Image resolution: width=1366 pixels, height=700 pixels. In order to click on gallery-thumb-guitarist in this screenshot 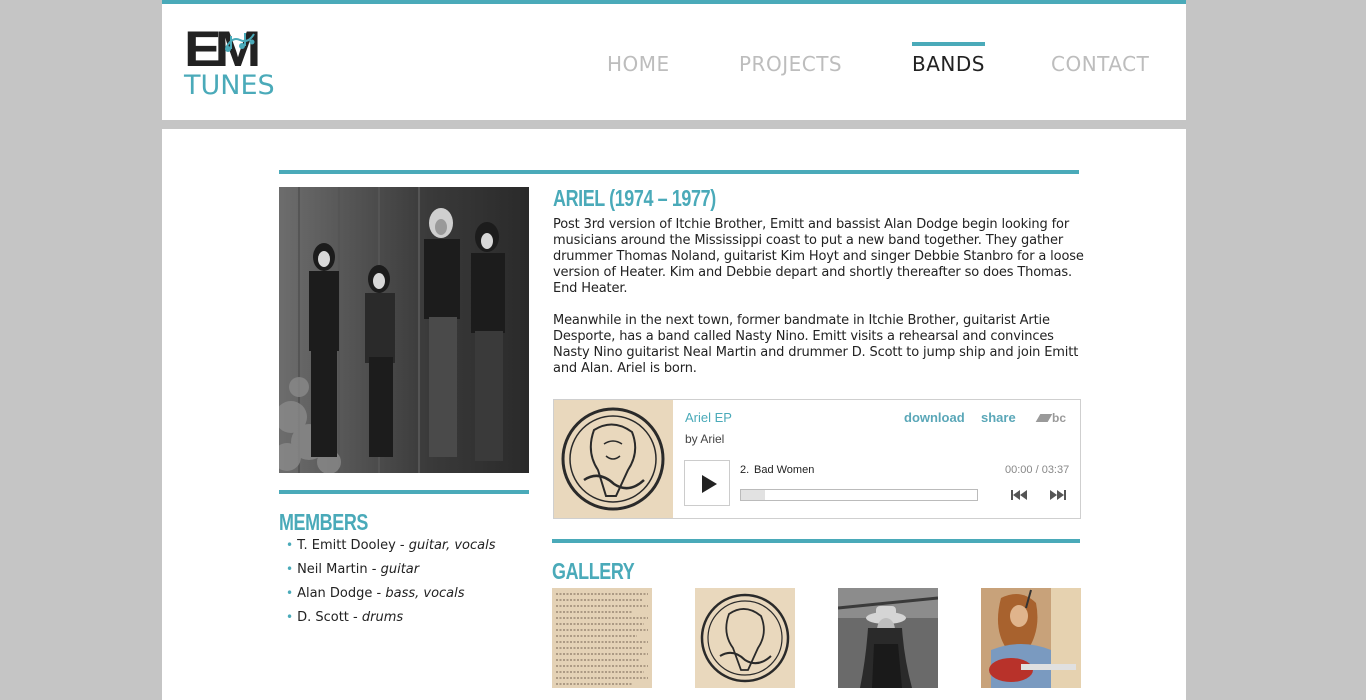, I will do `click(1031, 638)`.